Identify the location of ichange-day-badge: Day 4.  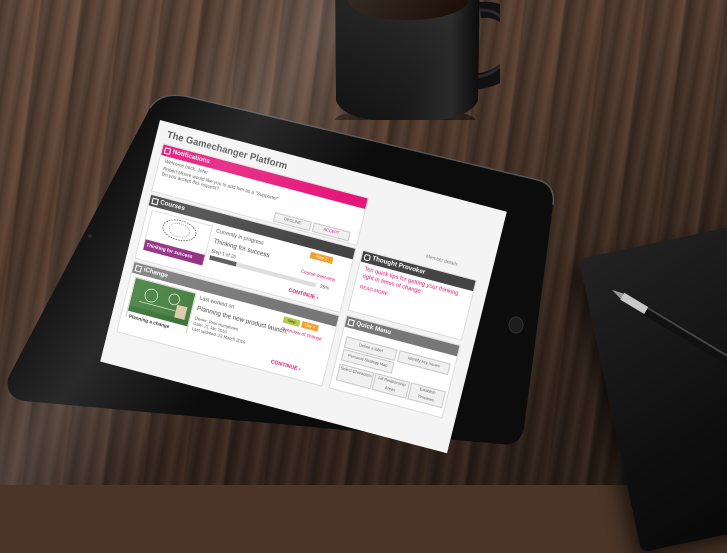
(310, 326).